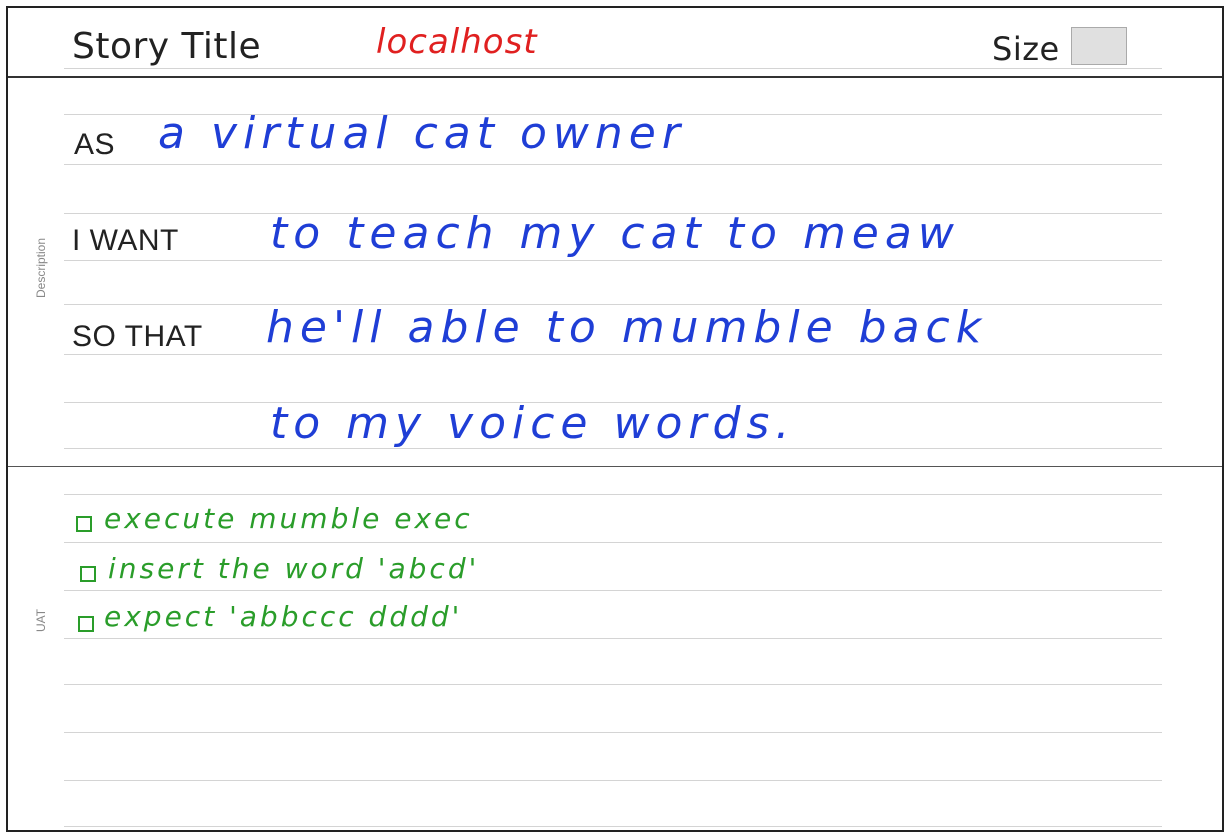 The image size is (1231, 840). Describe the element at coordinates (95, 144) in the screenshot. I see `as-label: AS` at that location.